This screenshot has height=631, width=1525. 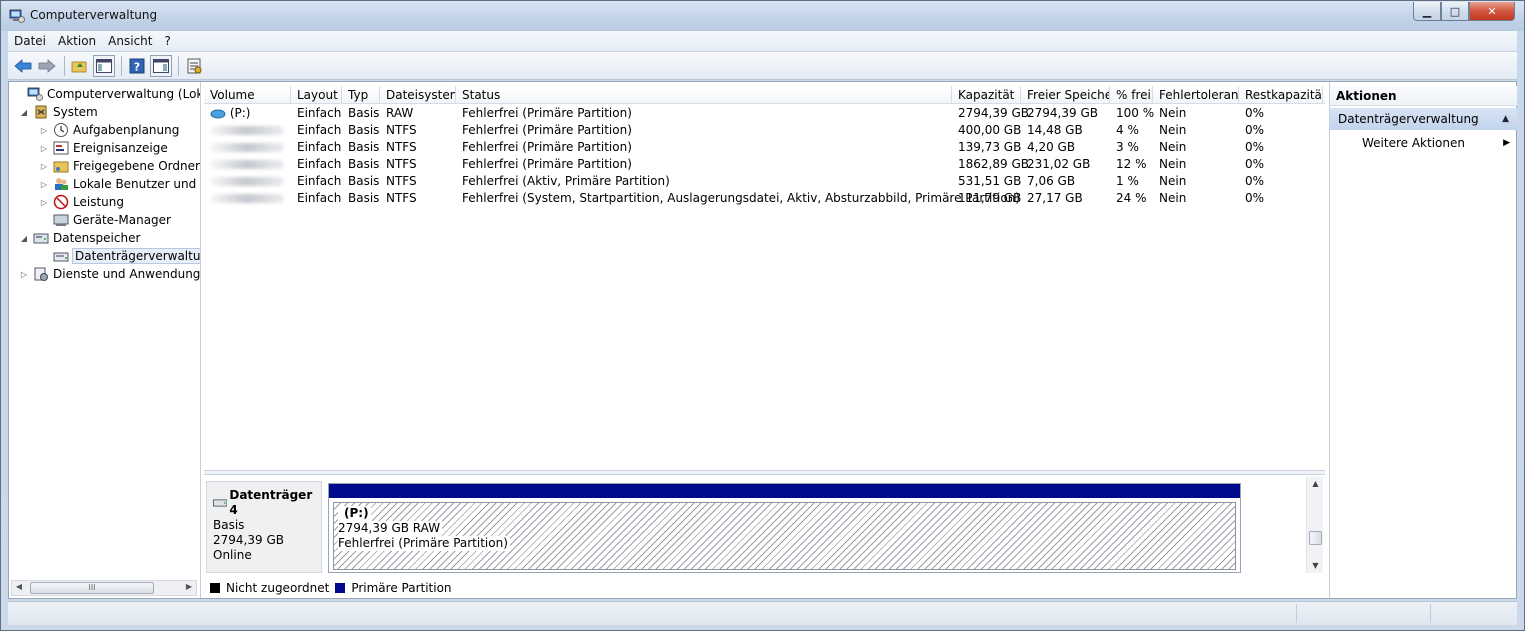 What do you see at coordinates (248, 540) in the screenshot?
I see `disk-size: 2794,39 GB` at bounding box center [248, 540].